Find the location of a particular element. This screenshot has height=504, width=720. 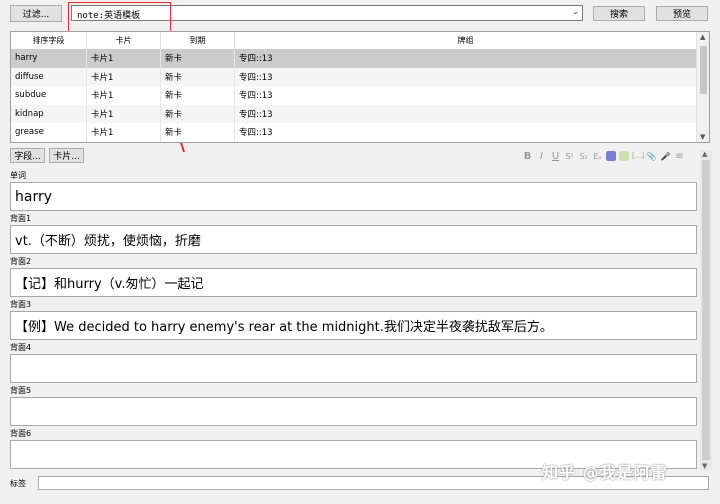

table-row: subdue 卡片1 新卡 专四::13 is located at coordinates (354, 95).